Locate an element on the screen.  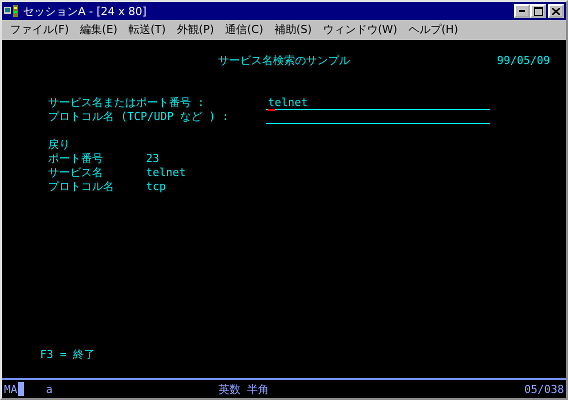
input-indicator: a is located at coordinates (49, 389).